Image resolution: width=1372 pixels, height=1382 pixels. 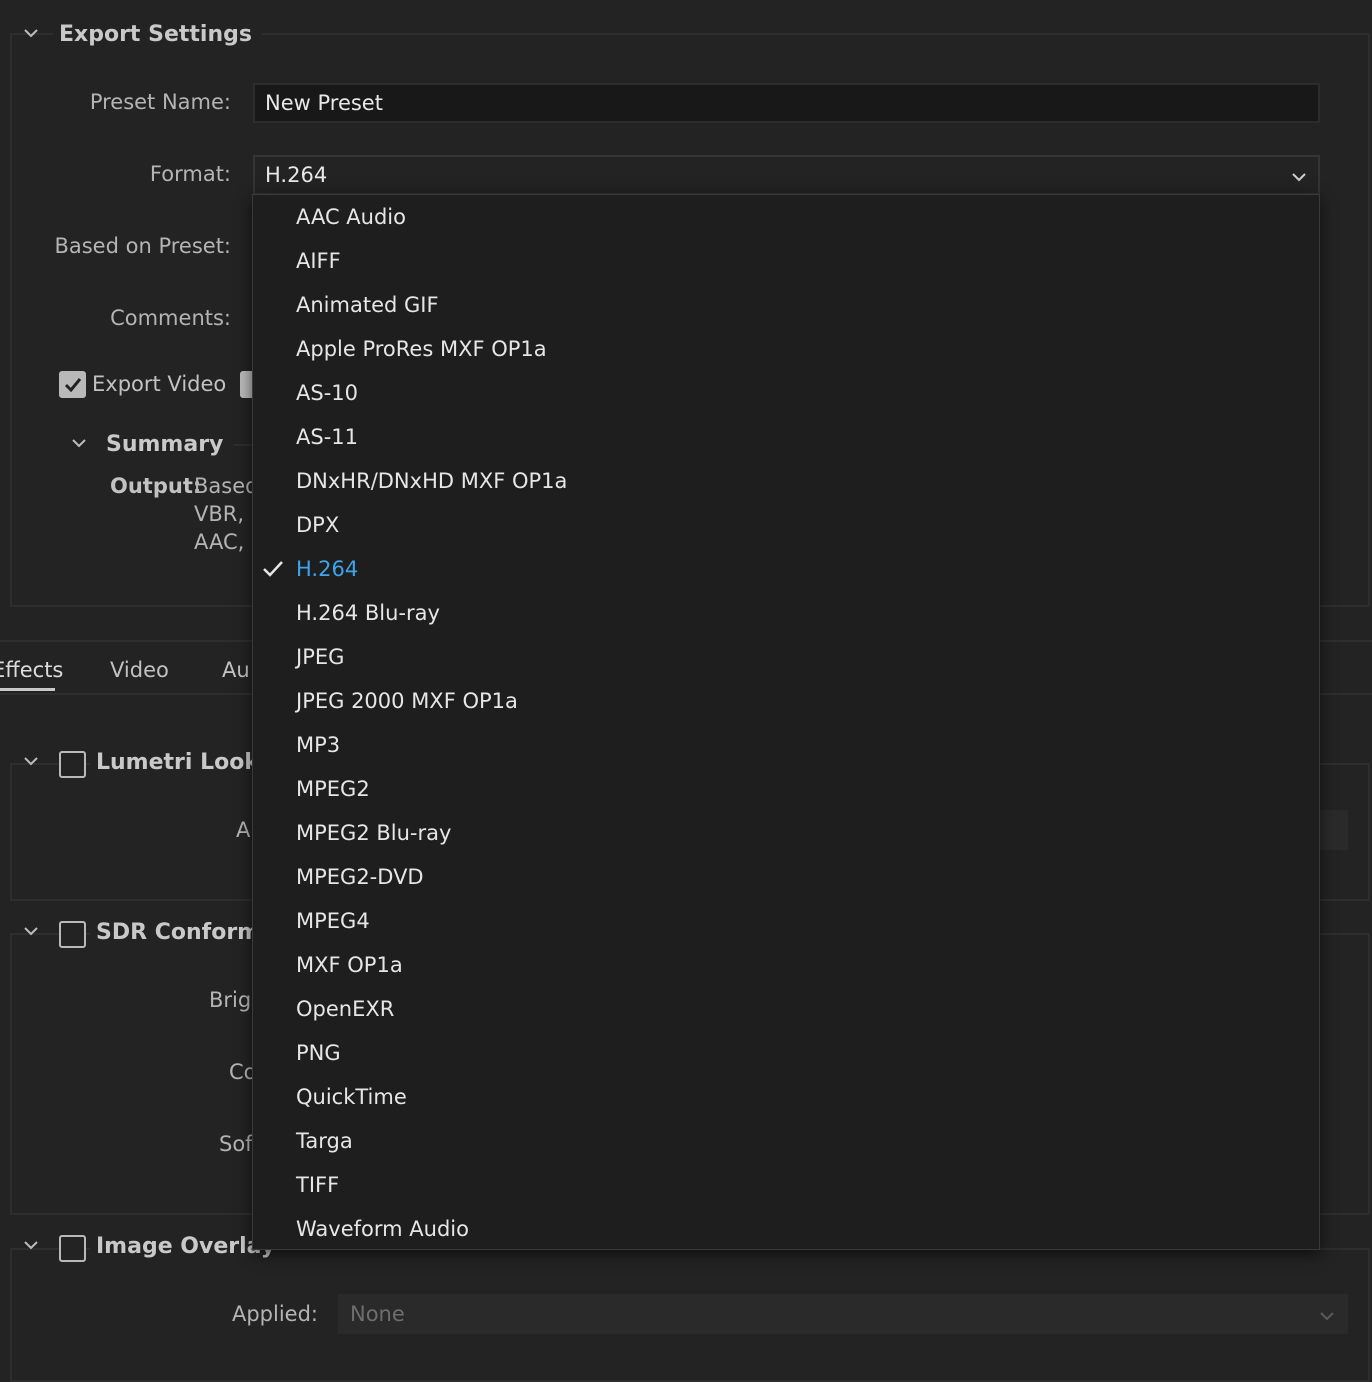 I want to click on format-option-label: AS-10, so click(x=327, y=393).